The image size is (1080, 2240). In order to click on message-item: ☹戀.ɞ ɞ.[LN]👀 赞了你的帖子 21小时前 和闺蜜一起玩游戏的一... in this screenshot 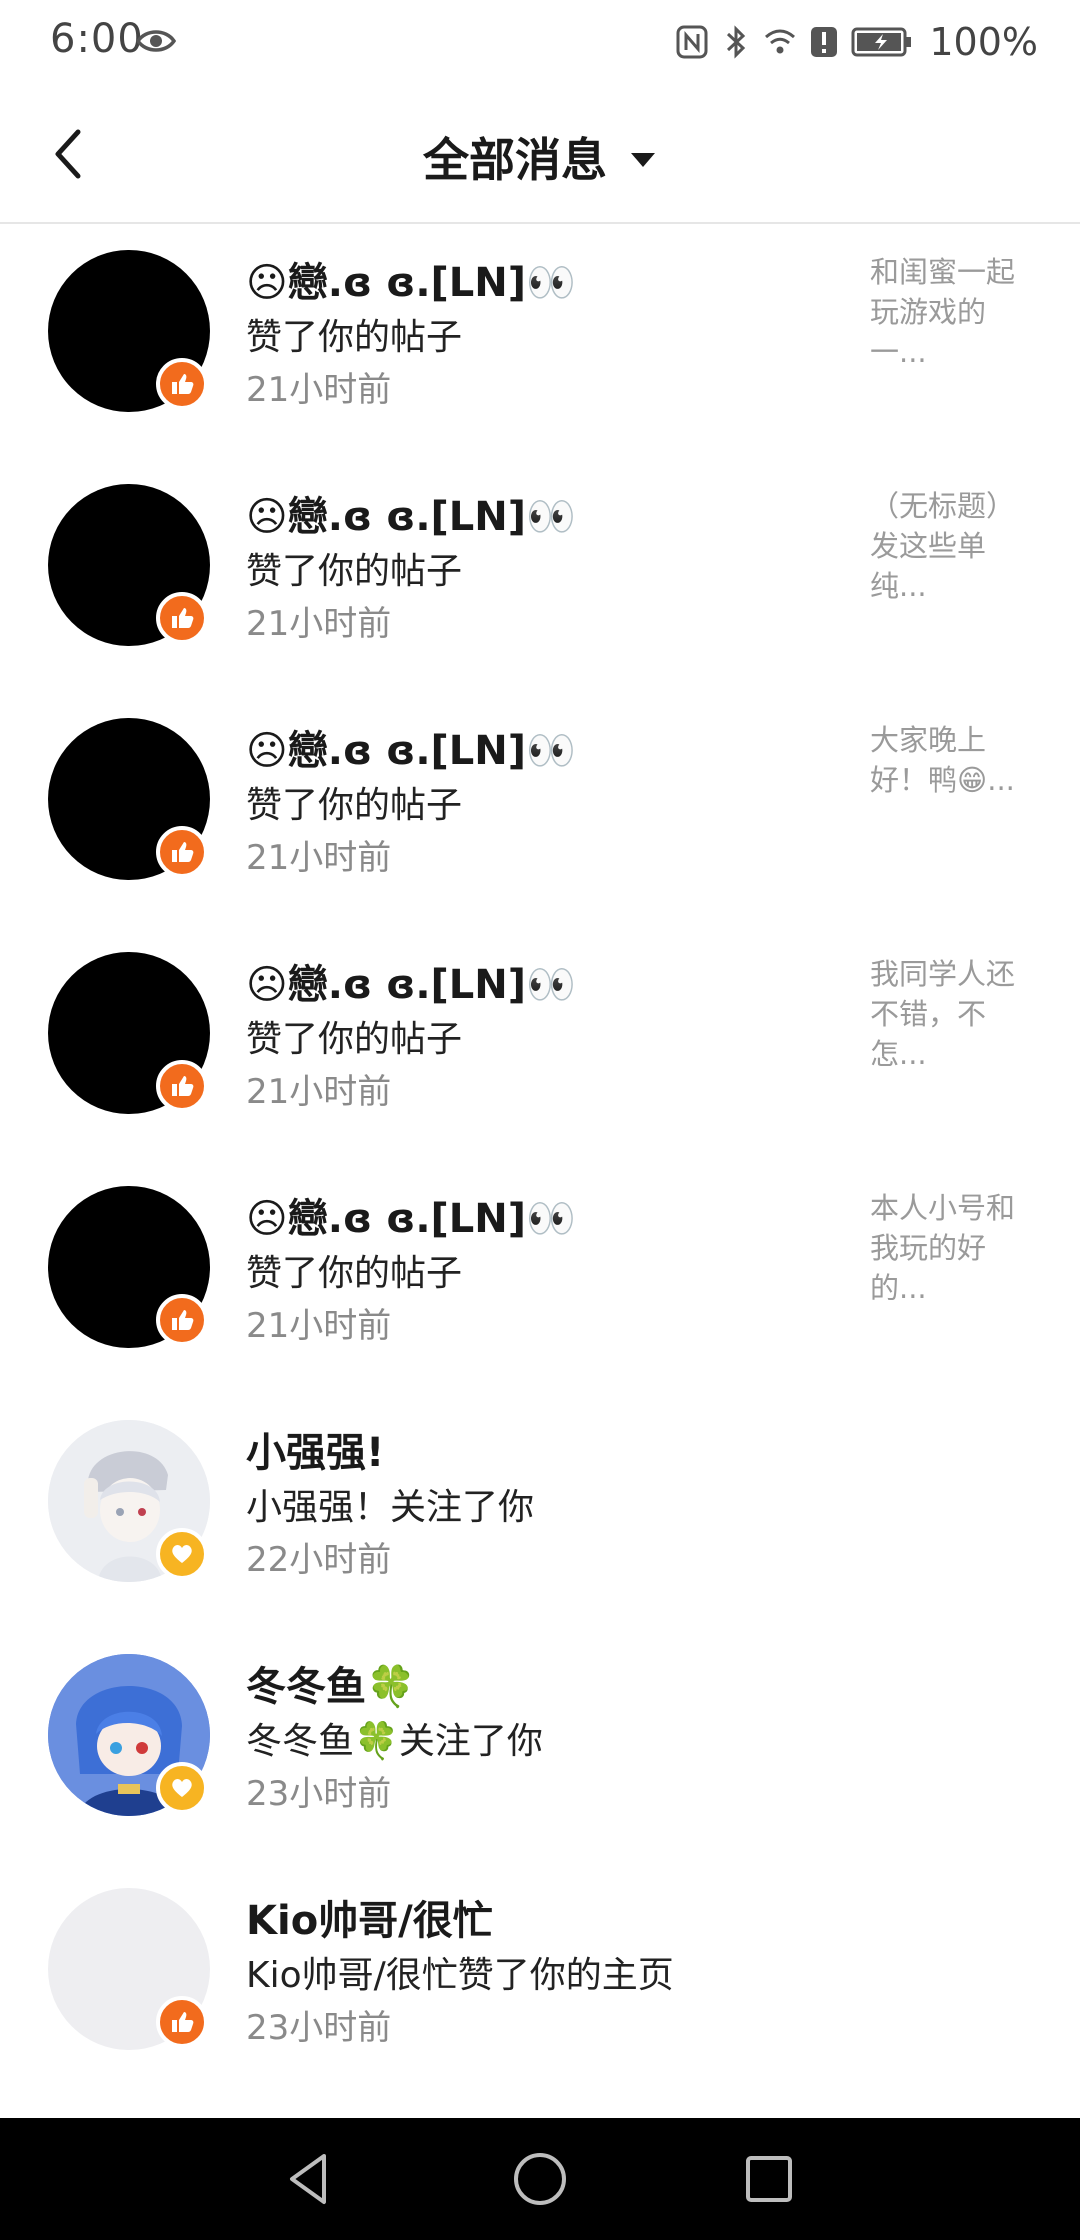, I will do `click(540, 343)`.